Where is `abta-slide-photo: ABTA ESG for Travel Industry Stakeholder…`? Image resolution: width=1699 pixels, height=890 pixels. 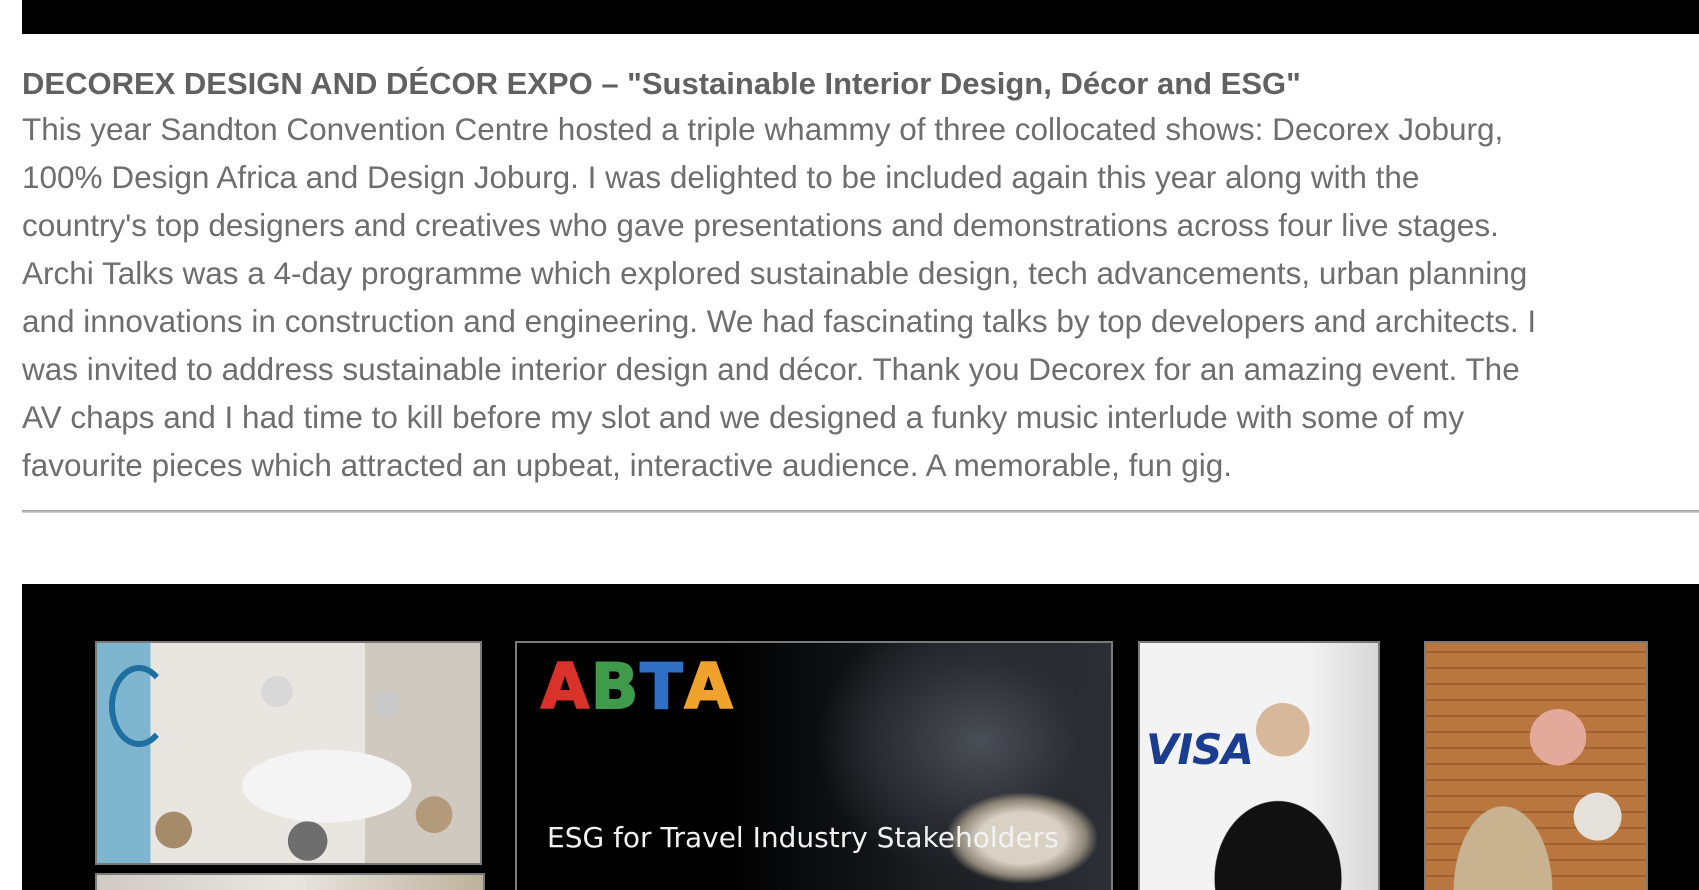 abta-slide-photo: ABTA ESG for Travel Industry Stakeholder… is located at coordinates (814, 765).